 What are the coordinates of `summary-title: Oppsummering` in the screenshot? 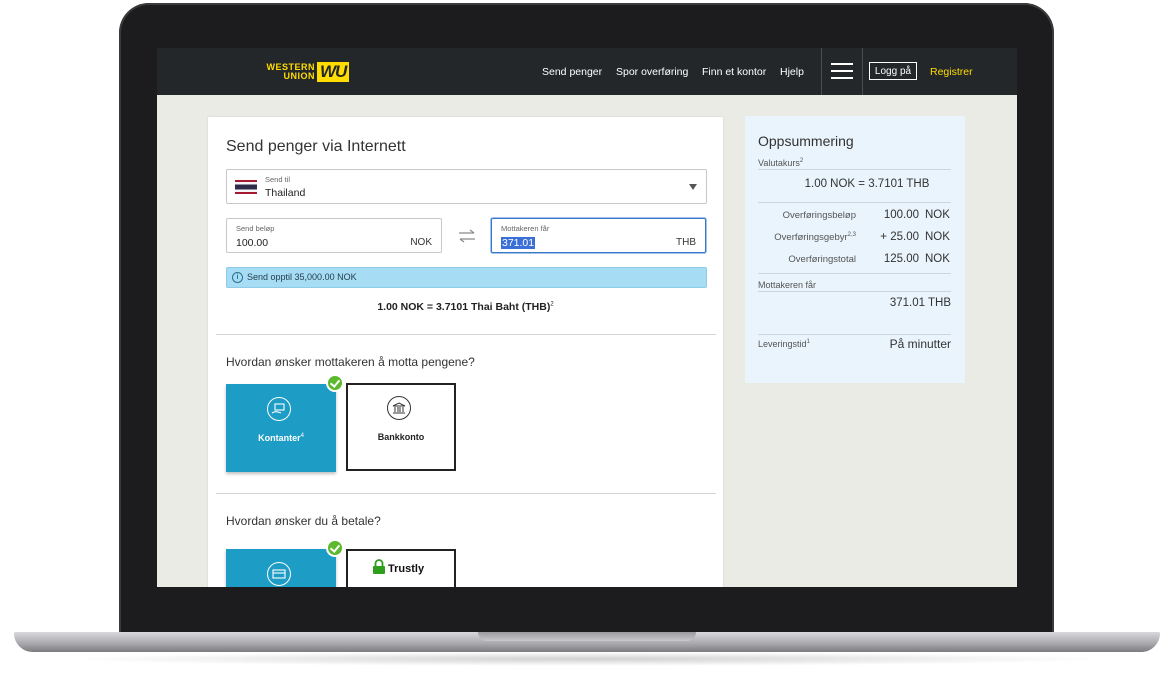 It's located at (806, 141).